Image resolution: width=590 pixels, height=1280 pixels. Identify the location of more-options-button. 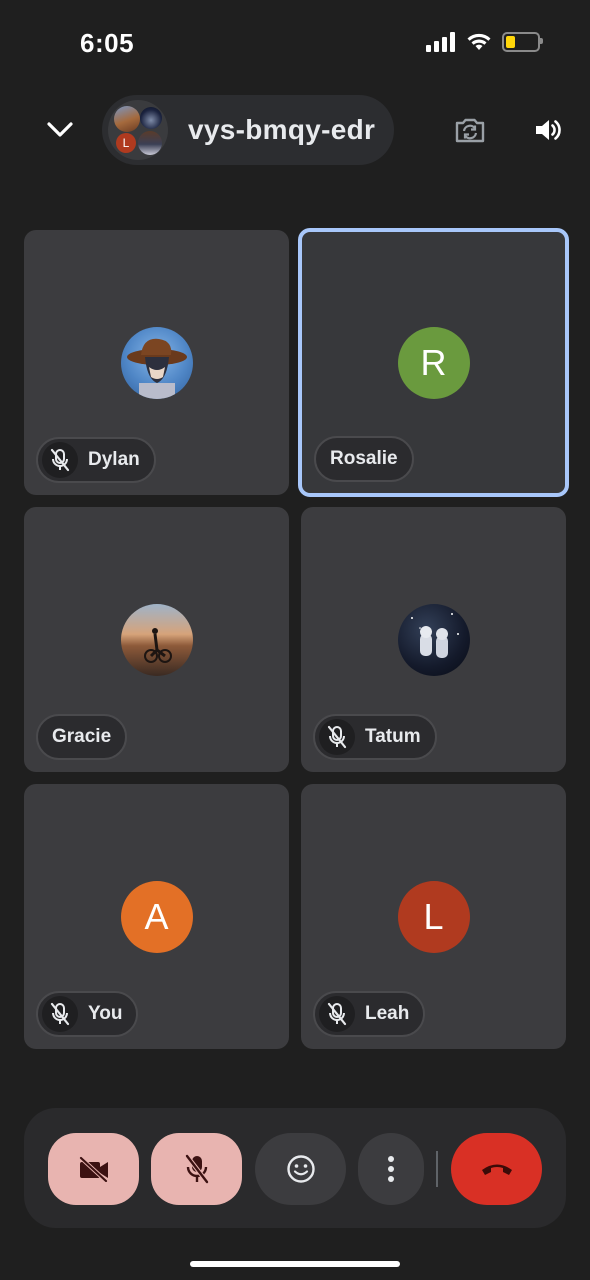
(391, 1169).